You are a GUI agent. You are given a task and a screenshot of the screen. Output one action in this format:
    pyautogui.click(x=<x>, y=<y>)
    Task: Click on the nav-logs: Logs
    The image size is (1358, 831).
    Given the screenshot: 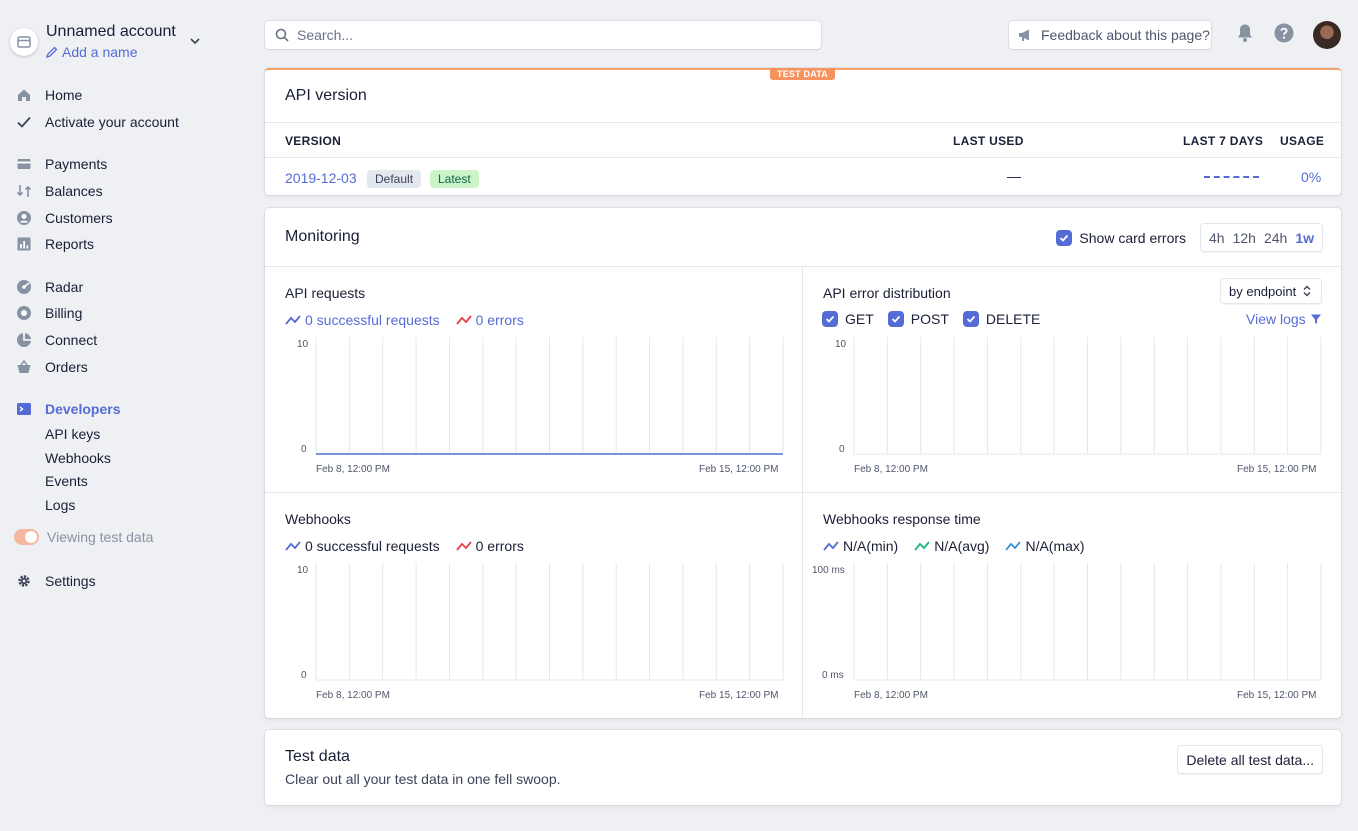 What is the action you would take?
    pyautogui.click(x=60, y=505)
    